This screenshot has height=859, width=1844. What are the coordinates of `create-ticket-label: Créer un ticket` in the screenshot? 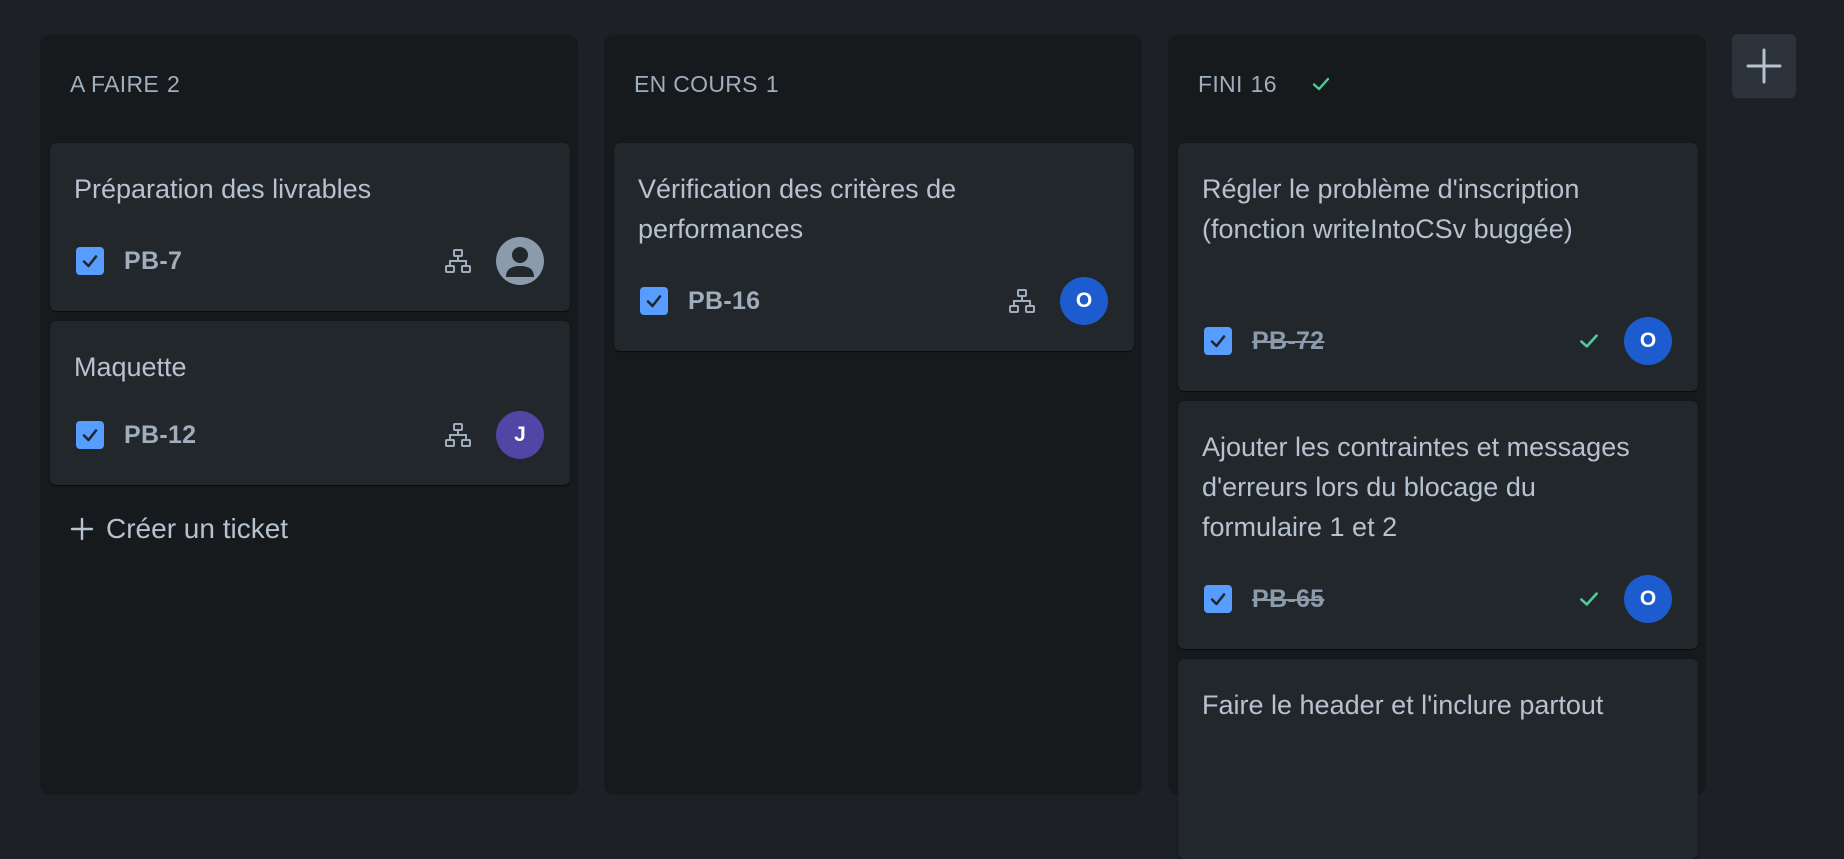 It's located at (197, 528).